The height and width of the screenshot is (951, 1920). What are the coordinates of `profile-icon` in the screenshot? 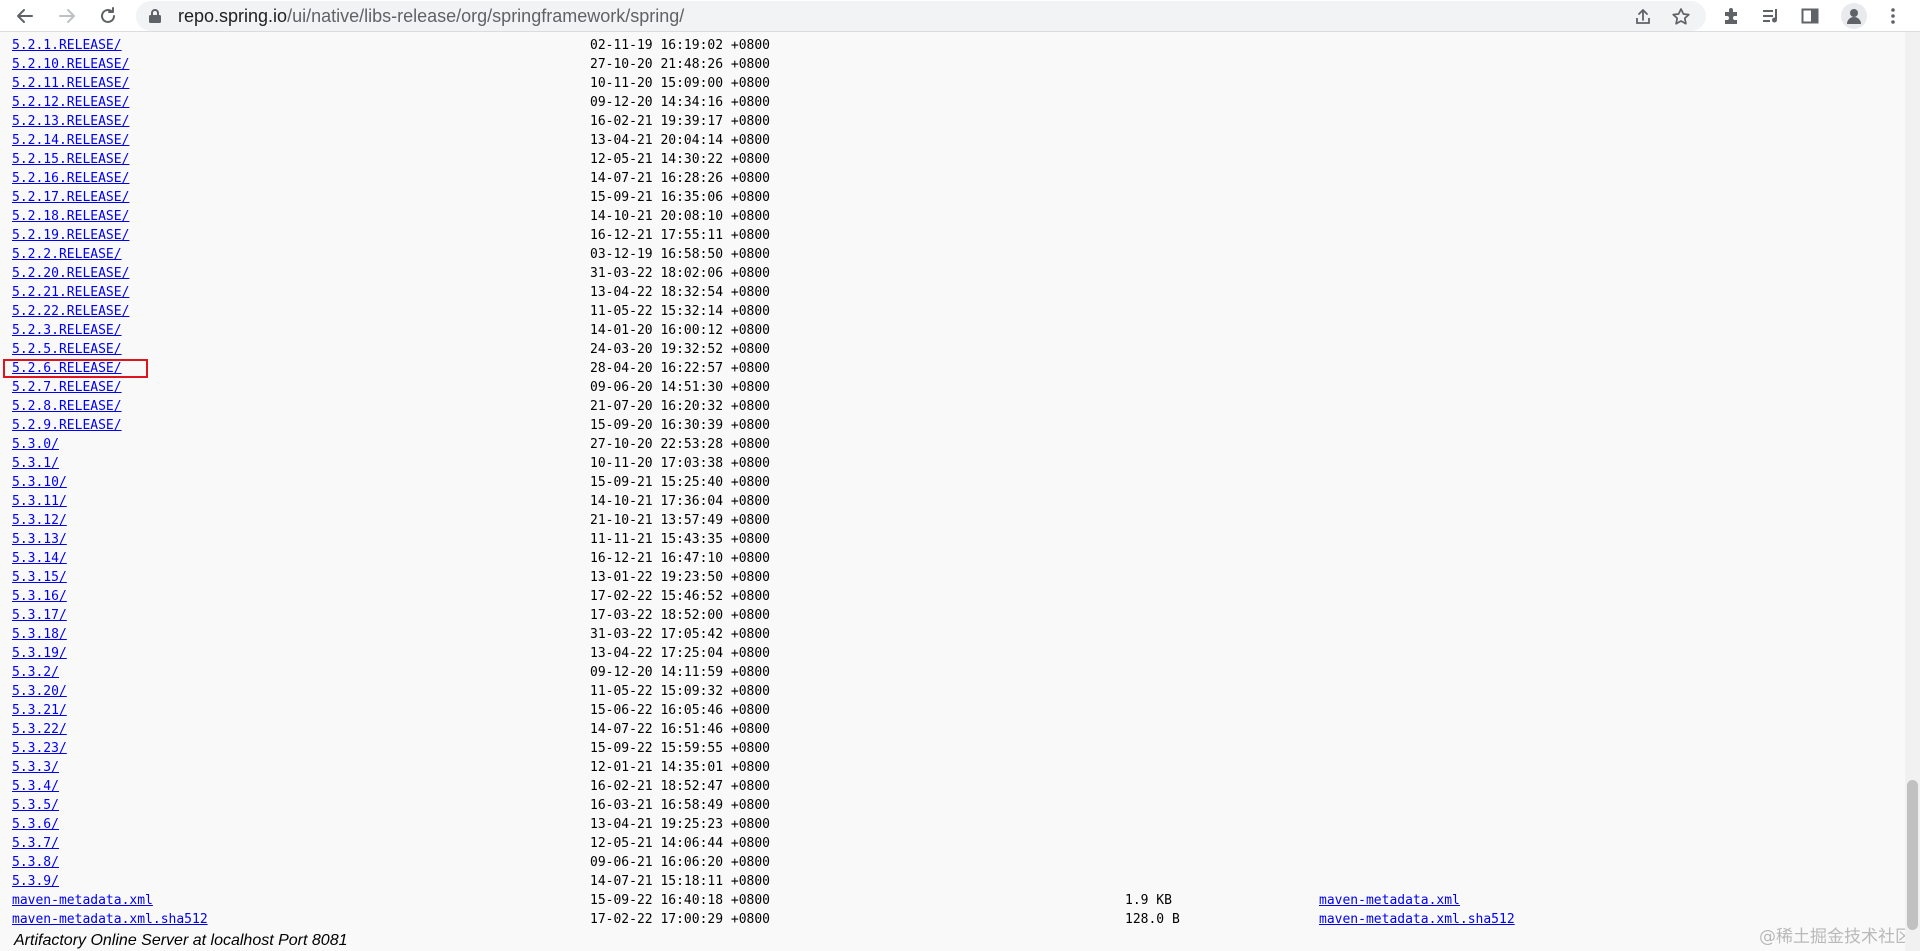 It's located at (1854, 16).